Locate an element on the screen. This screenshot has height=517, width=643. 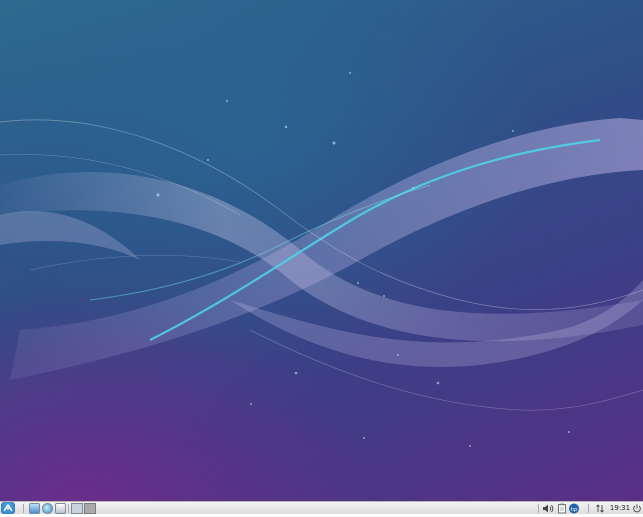
network-icon is located at coordinates (600, 508).